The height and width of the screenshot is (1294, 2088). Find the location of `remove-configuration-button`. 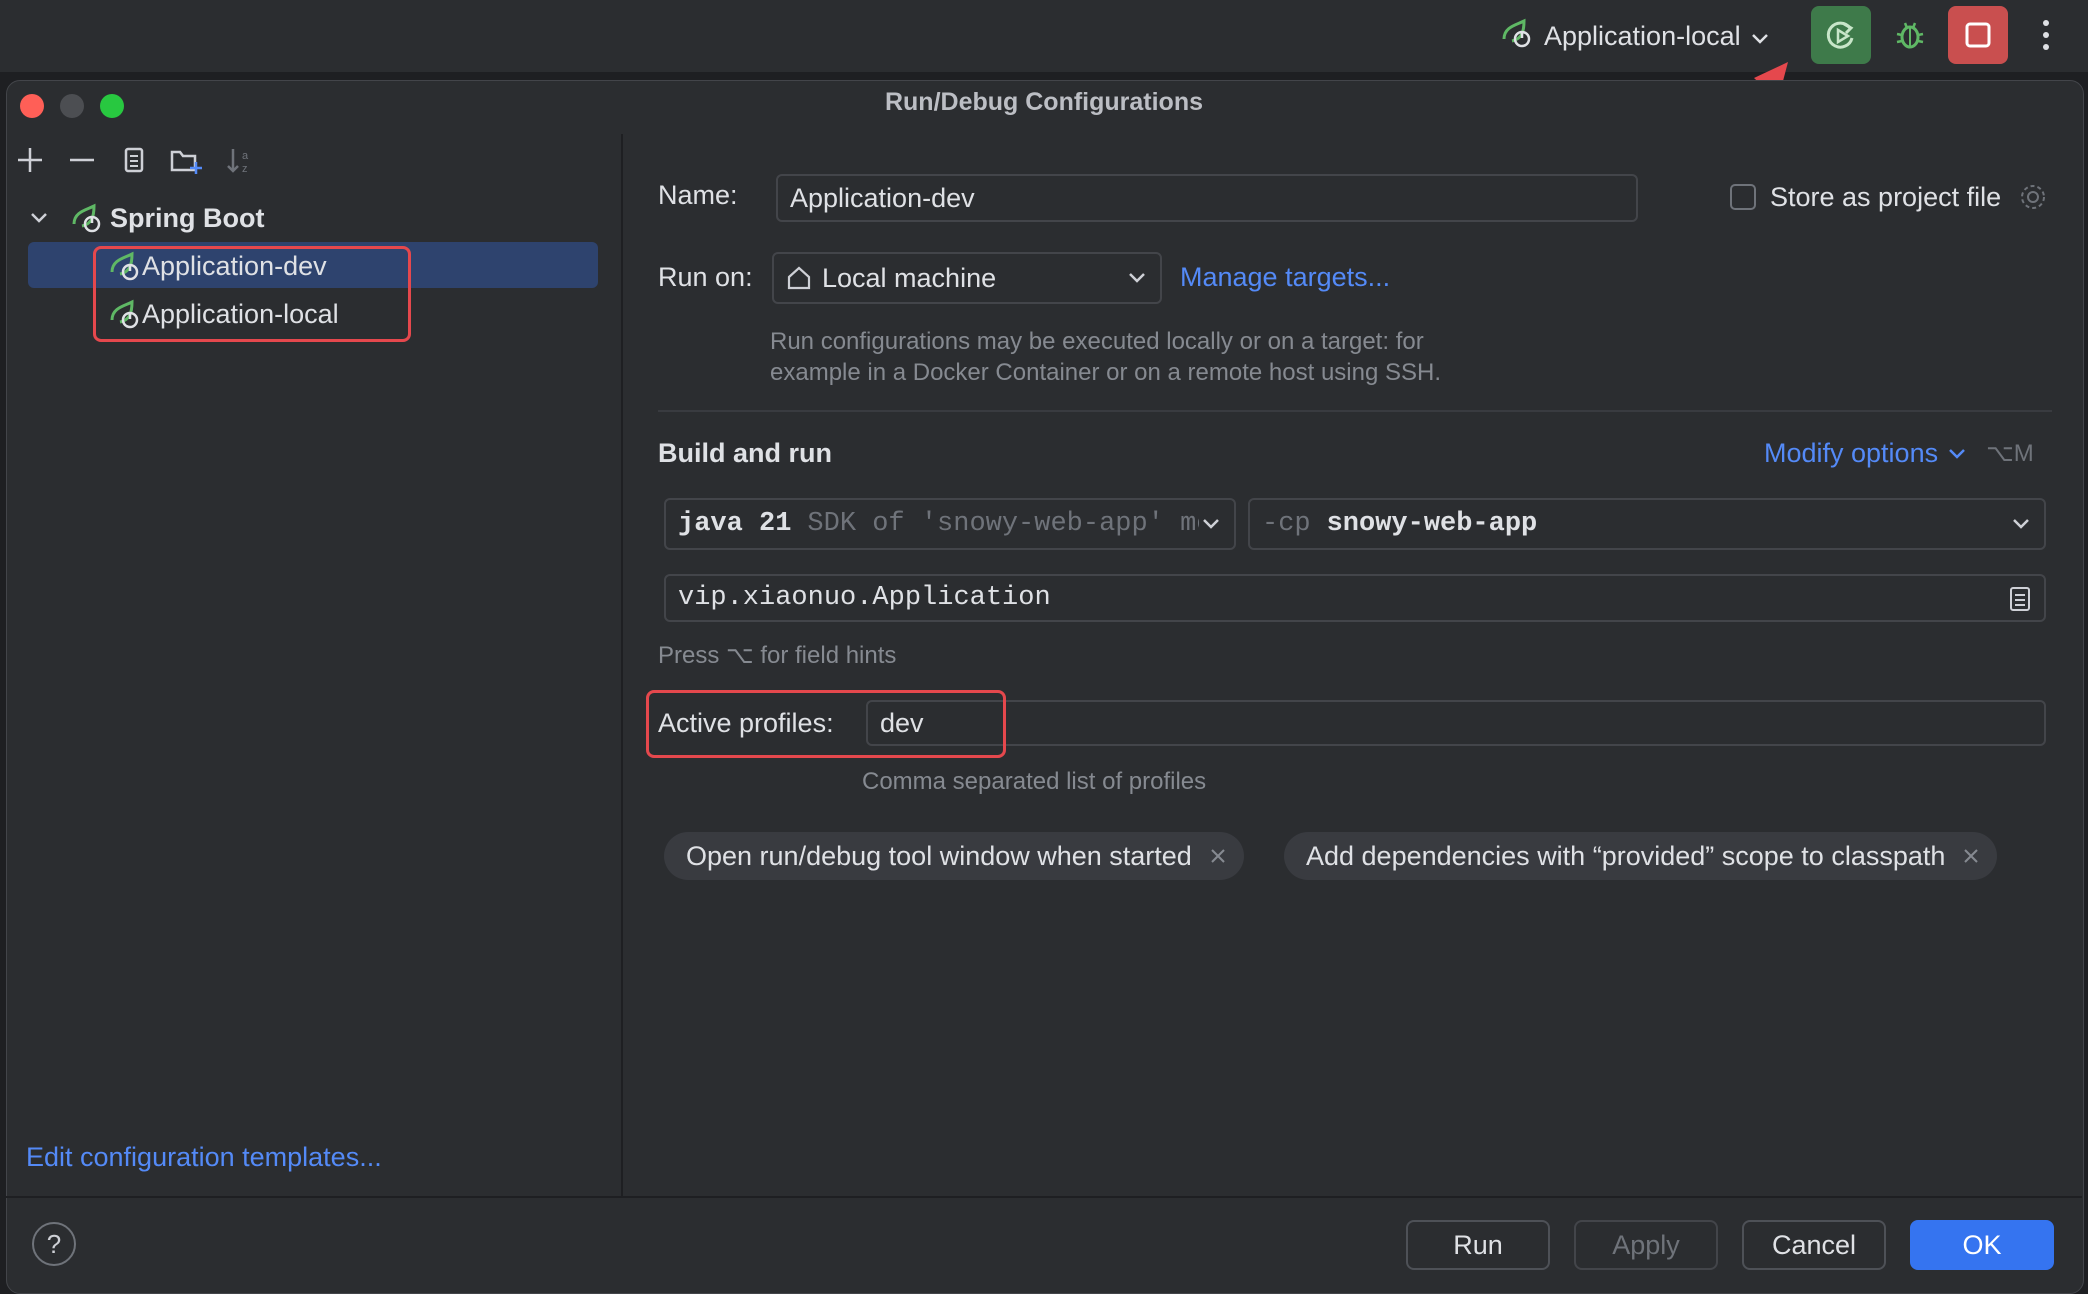

remove-configuration-button is located at coordinates (82, 160).